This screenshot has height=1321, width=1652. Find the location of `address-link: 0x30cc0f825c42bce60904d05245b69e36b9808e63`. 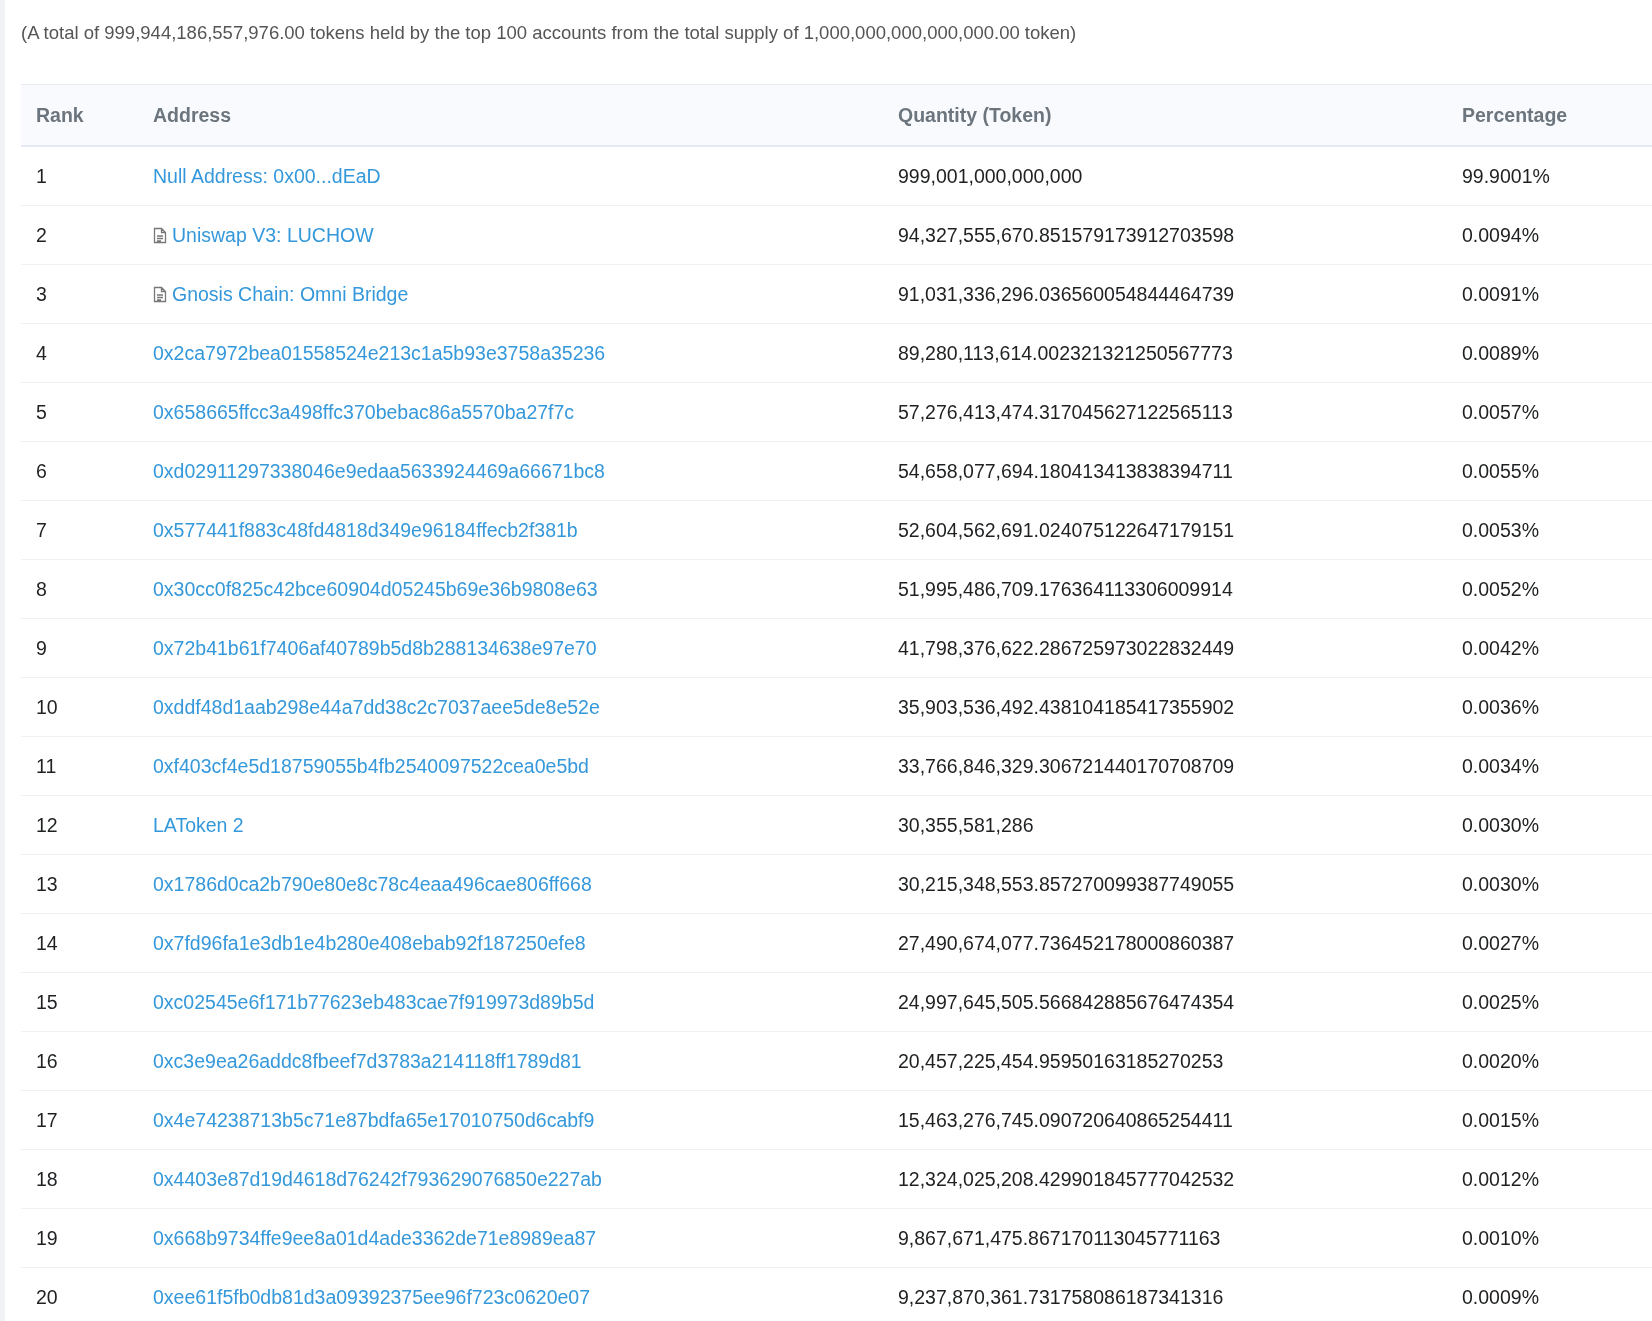

address-link: 0x30cc0f825c42bce60904d05245b69e36b9808e63 is located at coordinates (375, 589).